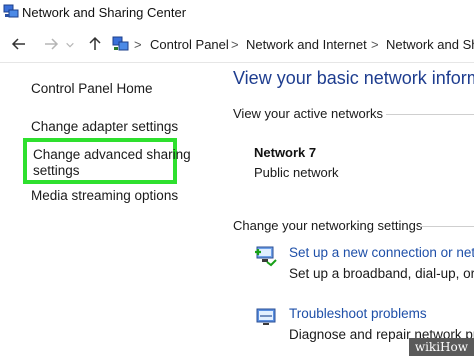 The width and height of the screenshot is (474, 356). I want to click on setup-connection-description: Set up a broadband, dial-up, or, so click(381, 273).